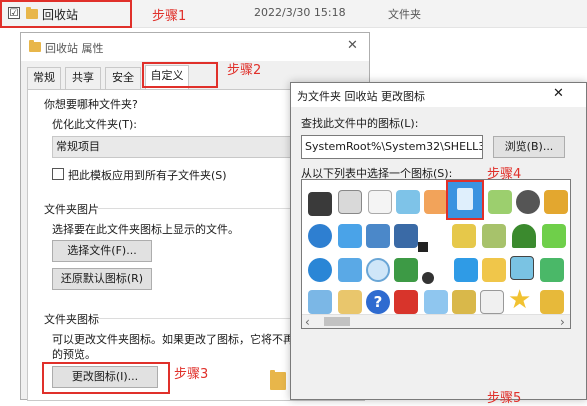  What do you see at coordinates (123, 78) in the screenshot?
I see `tab-security: 安全` at bounding box center [123, 78].